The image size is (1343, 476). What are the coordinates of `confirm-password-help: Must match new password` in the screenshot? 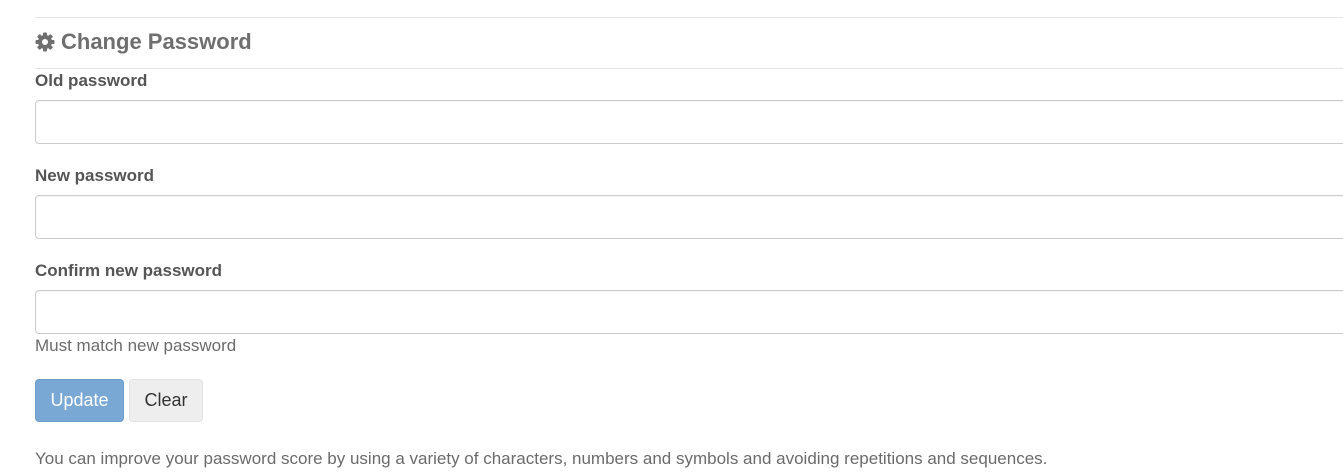 It's located at (136, 345).